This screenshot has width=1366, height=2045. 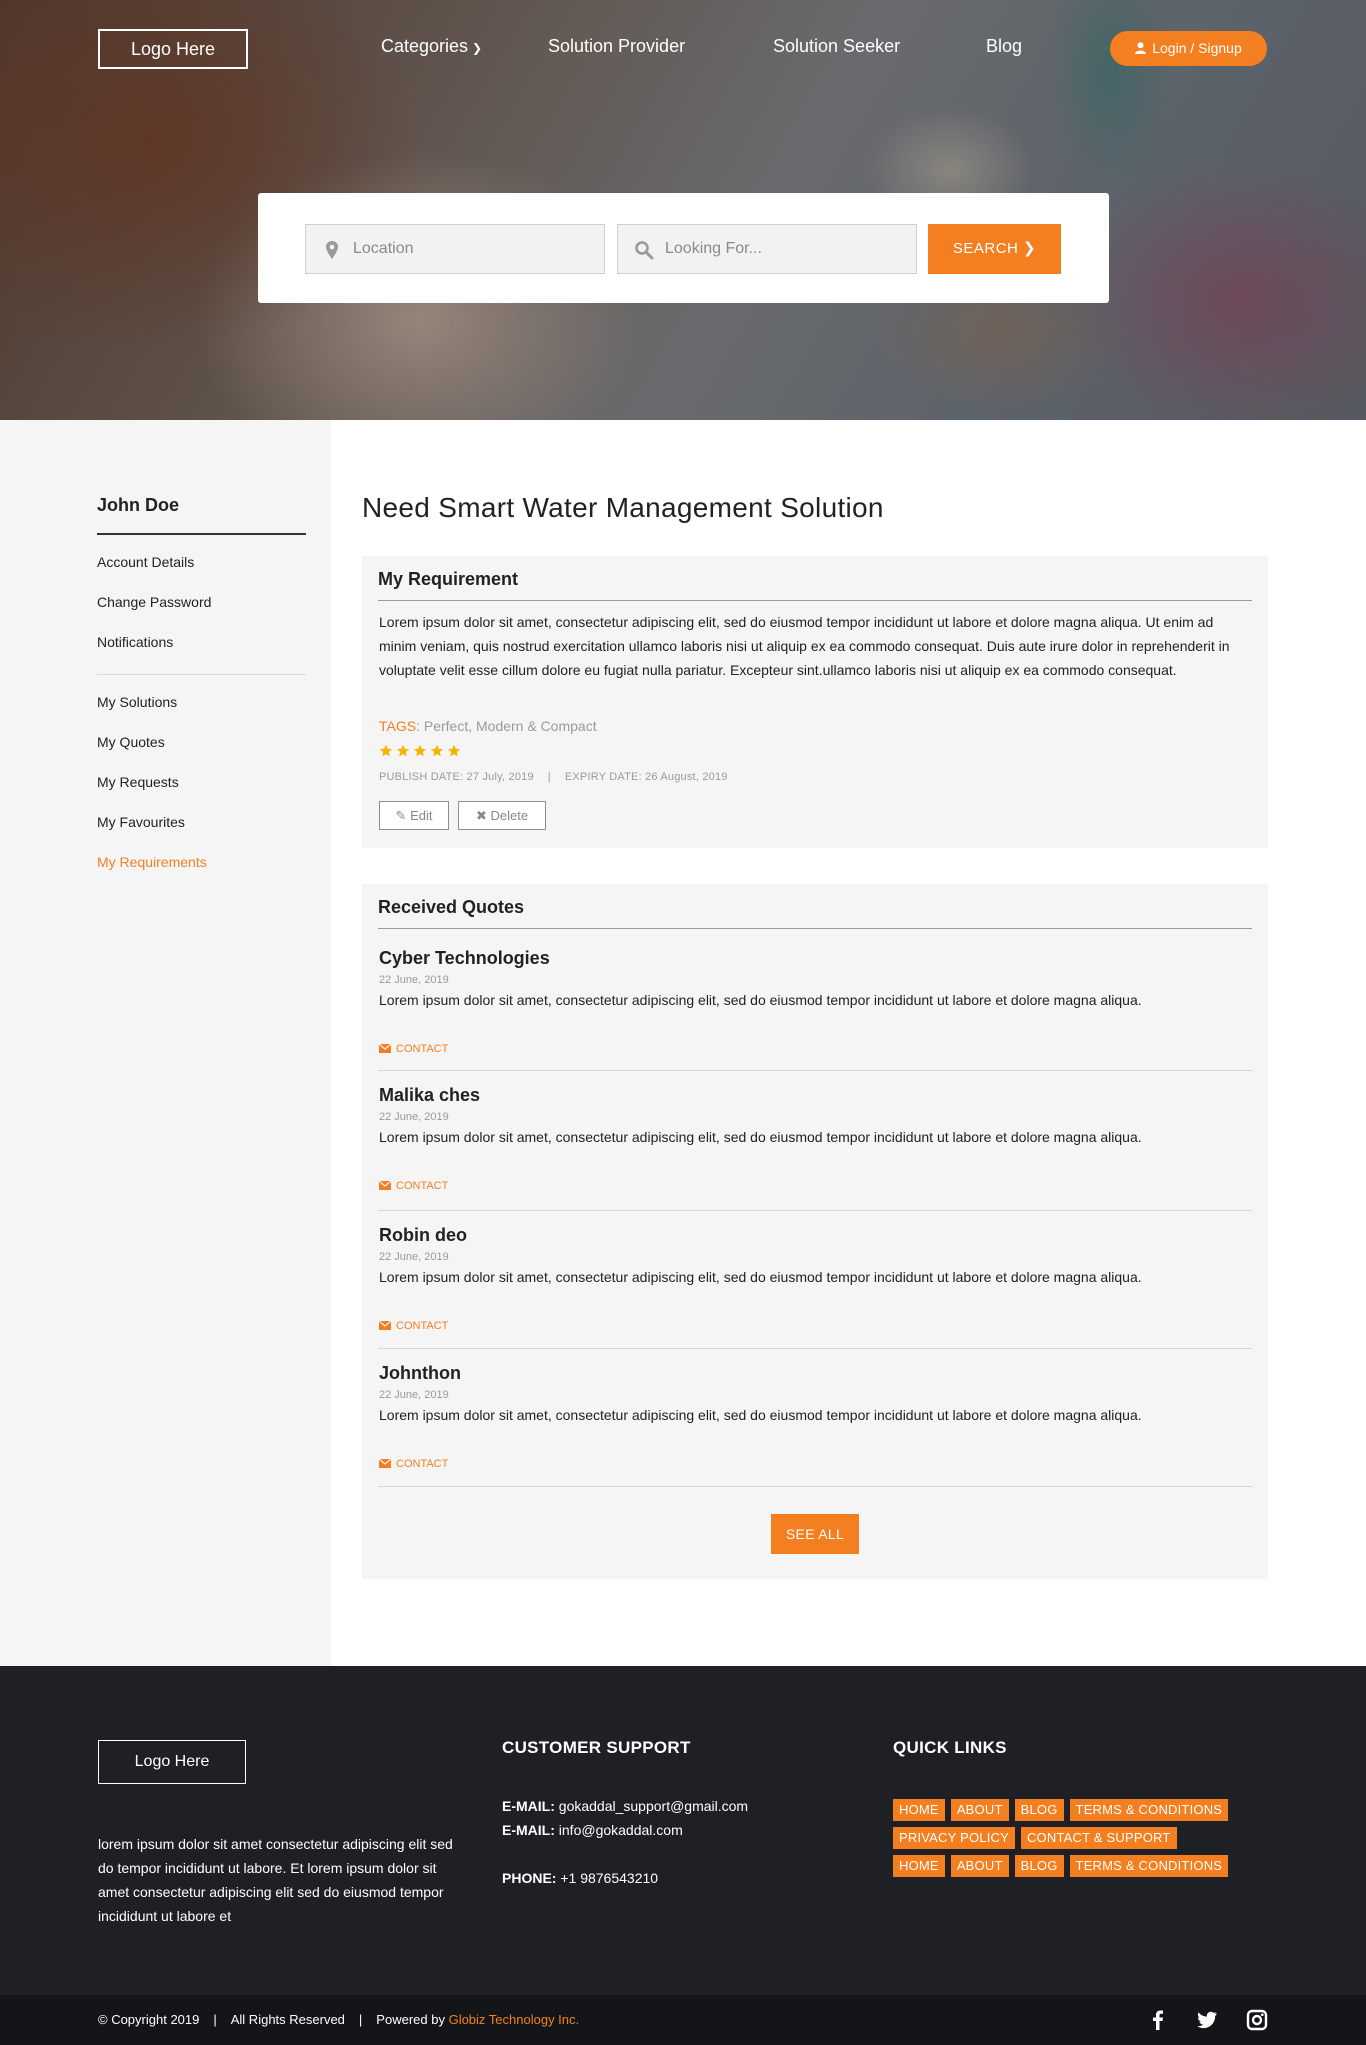 I want to click on looking-for-field, so click(x=767, y=249).